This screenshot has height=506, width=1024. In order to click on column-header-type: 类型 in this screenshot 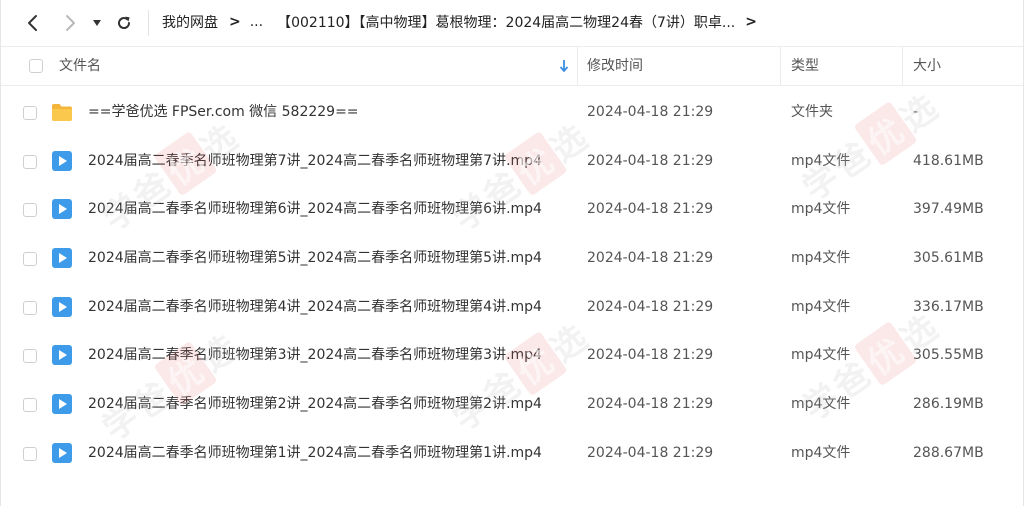, I will do `click(805, 66)`.